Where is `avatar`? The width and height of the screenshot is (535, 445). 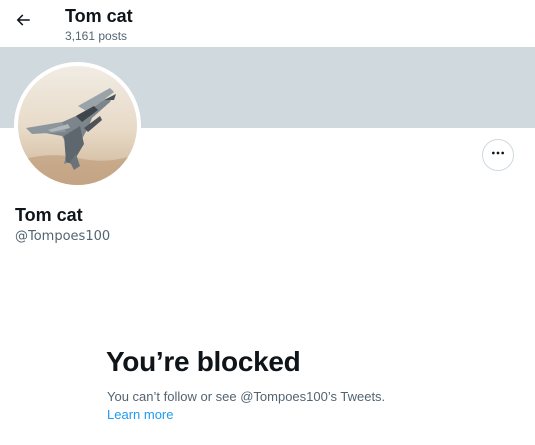 avatar is located at coordinates (77, 125).